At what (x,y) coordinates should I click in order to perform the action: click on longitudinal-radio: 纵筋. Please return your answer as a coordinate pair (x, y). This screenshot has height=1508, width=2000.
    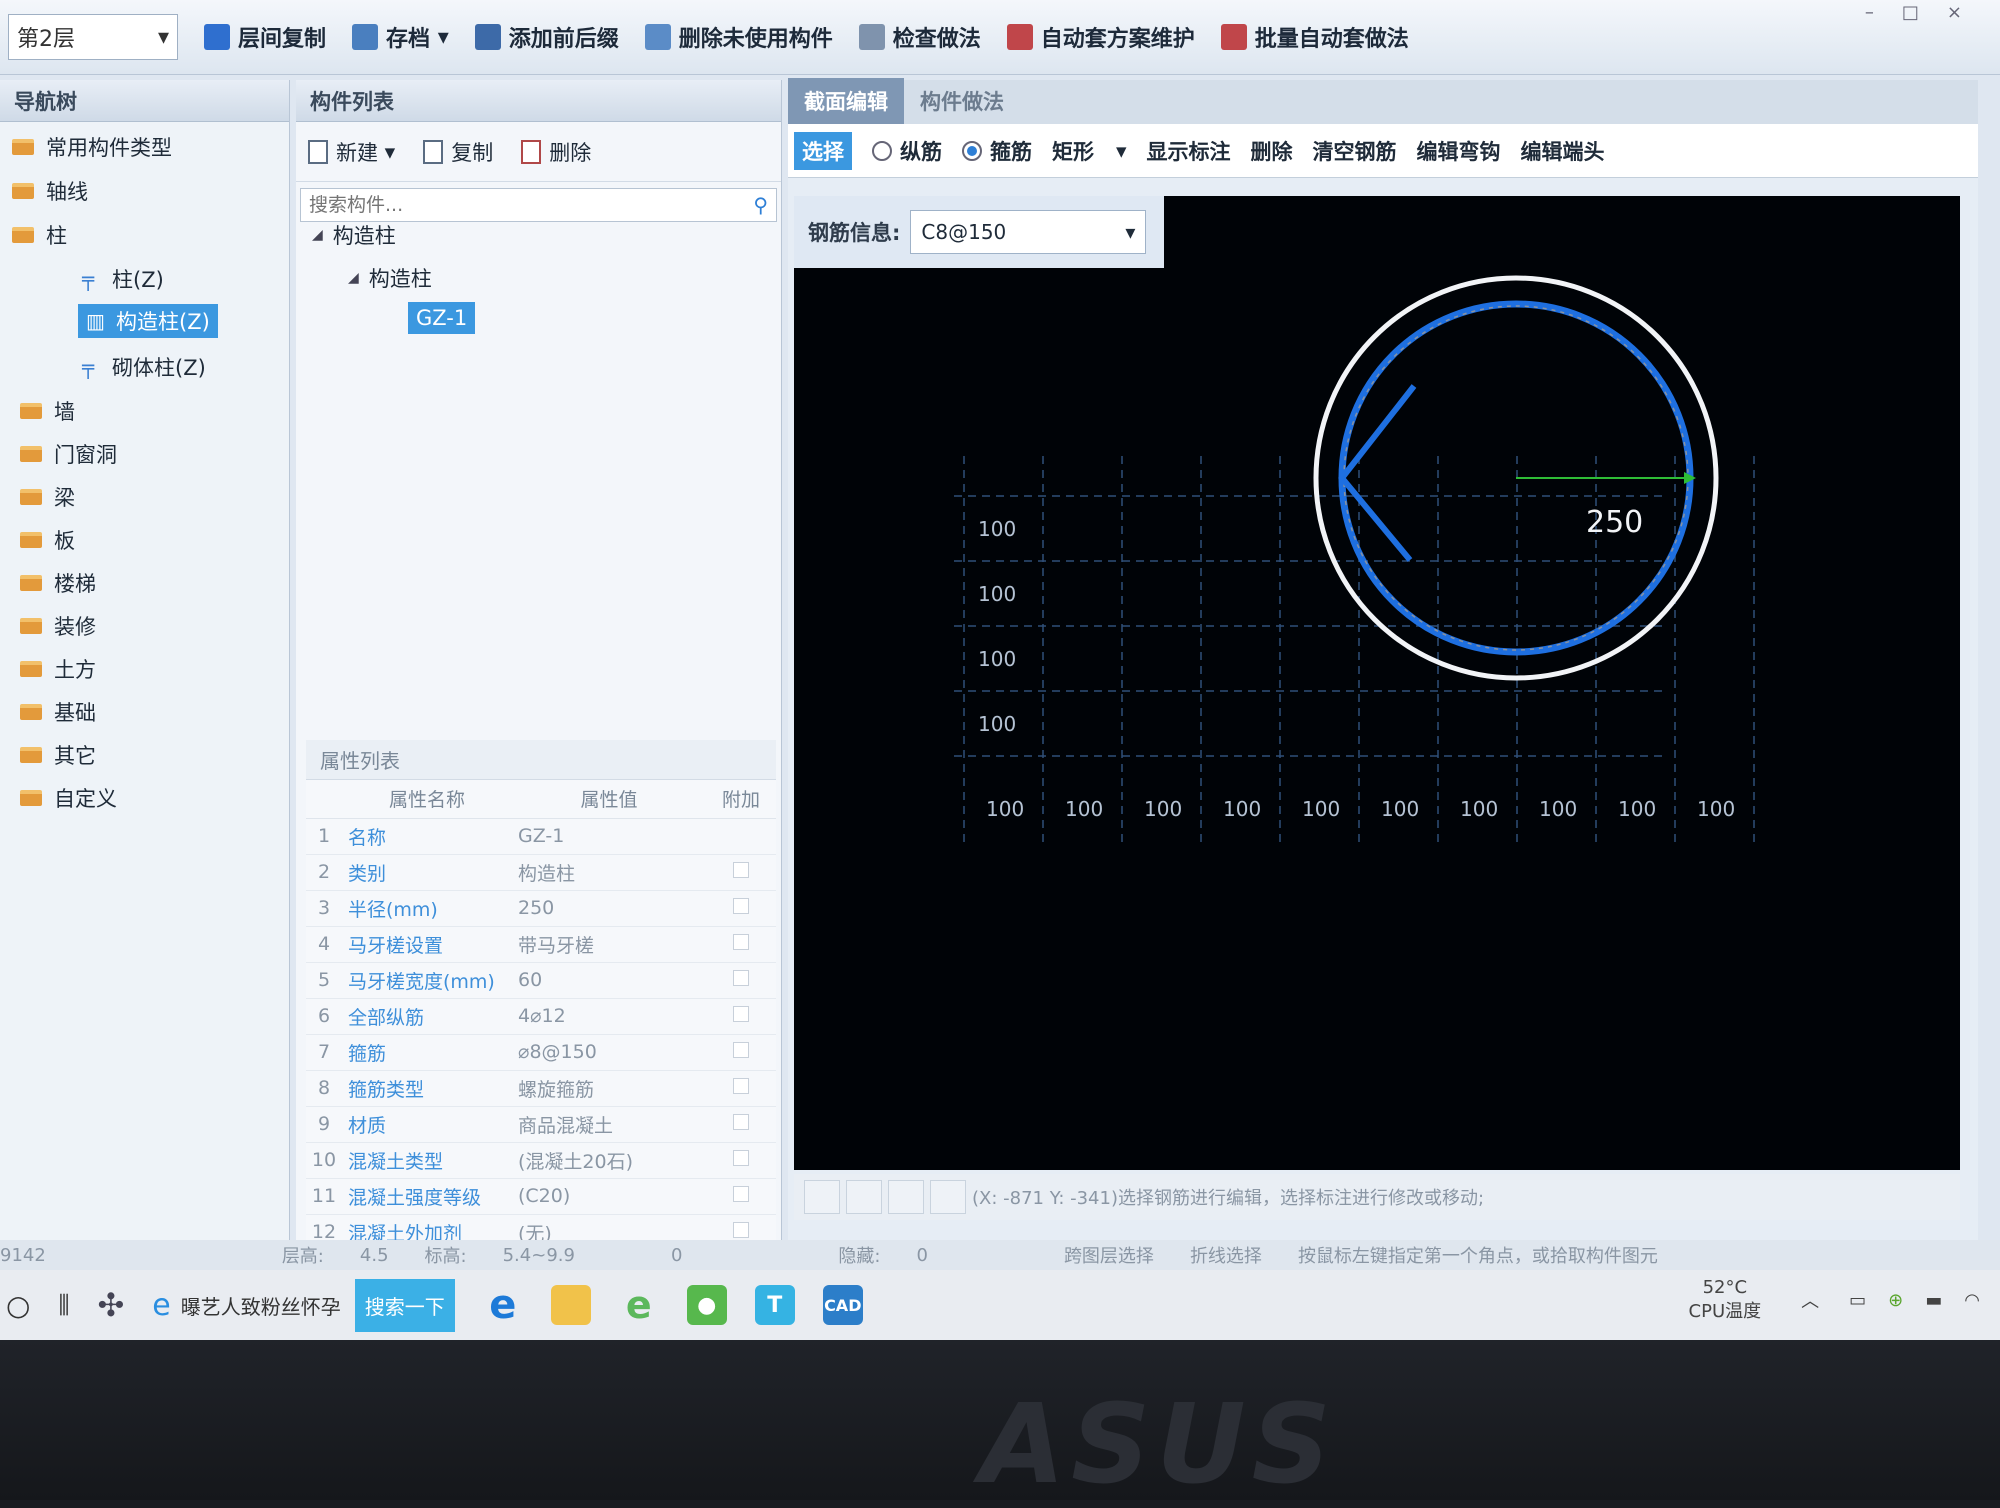
    Looking at the image, I should click on (907, 151).